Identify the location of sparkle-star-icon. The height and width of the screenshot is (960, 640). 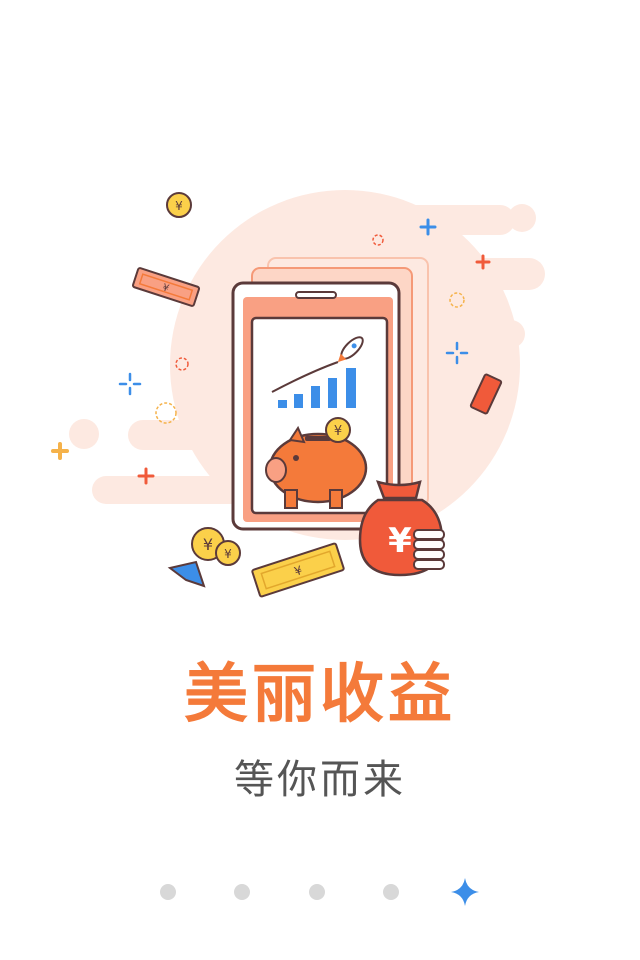
(465, 892).